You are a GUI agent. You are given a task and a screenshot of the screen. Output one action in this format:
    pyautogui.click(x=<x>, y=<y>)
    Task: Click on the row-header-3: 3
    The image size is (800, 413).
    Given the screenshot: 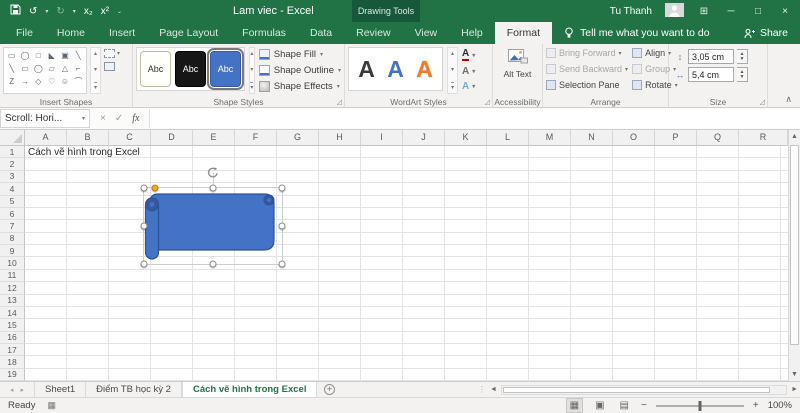 What is the action you would take?
    pyautogui.click(x=12, y=177)
    